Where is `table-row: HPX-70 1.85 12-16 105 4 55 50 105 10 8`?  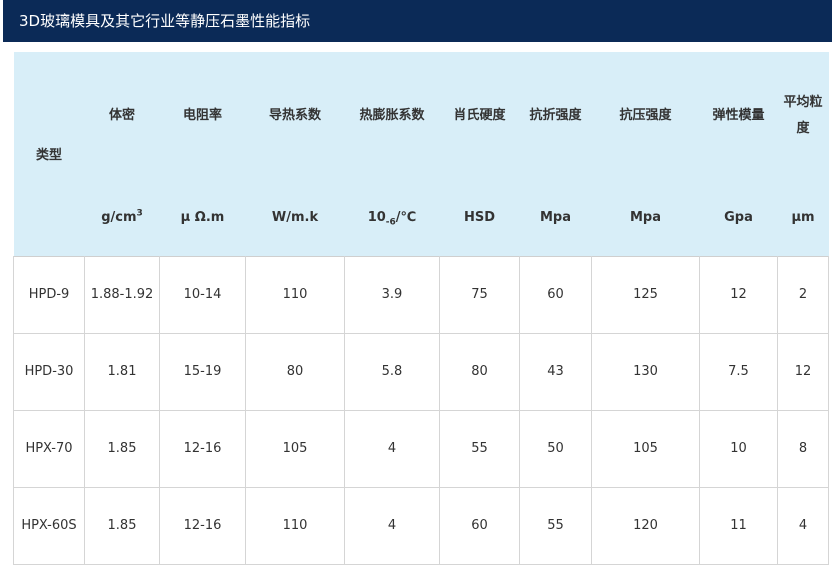
table-row: HPX-70 1.85 12-16 105 4 55 50 105 10 8 is located at coordinates (421, 449).